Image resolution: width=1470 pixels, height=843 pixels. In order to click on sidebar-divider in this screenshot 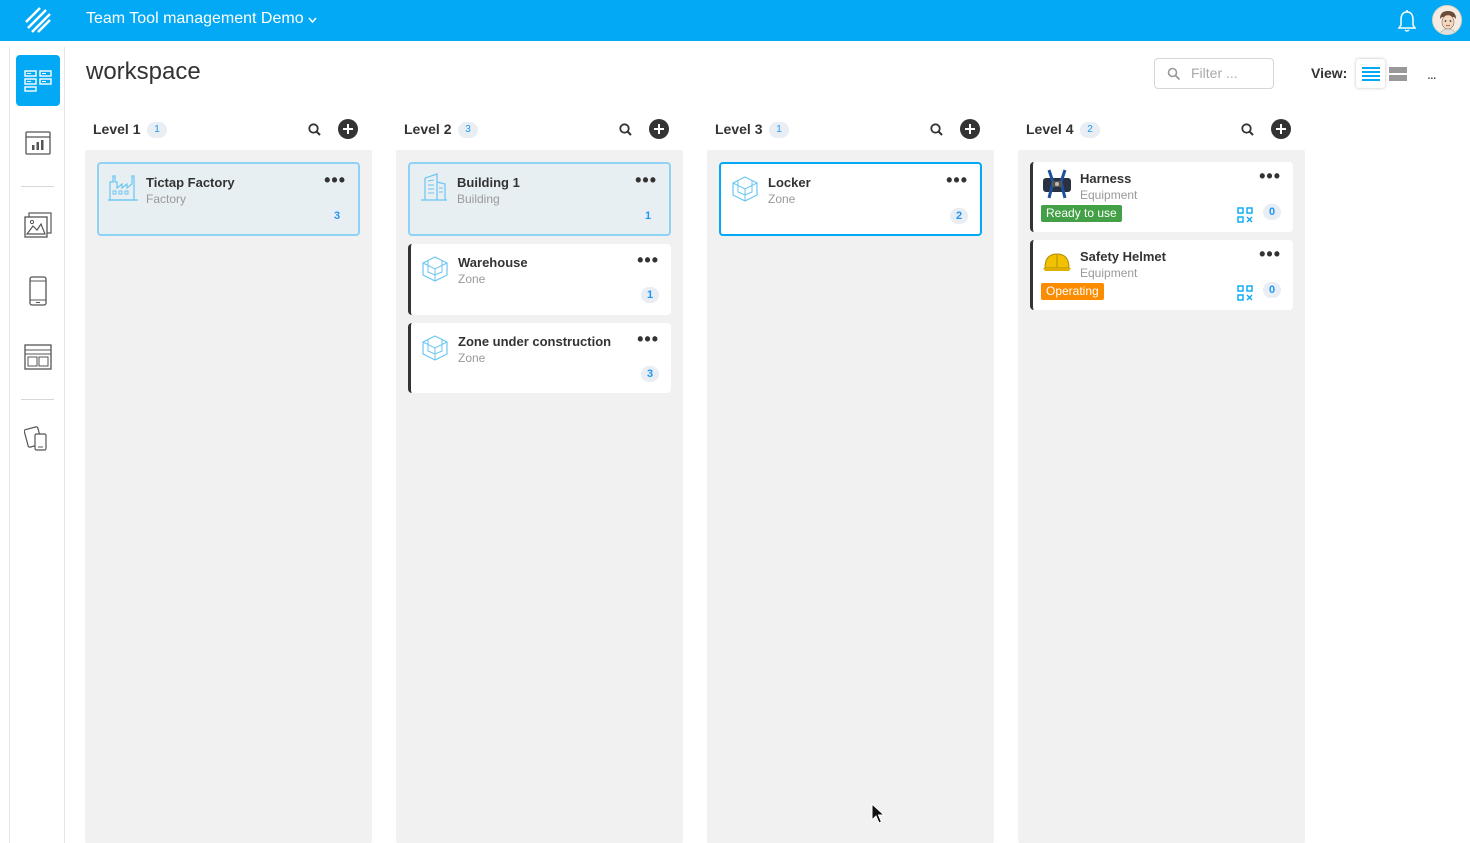, I will do `click(37, 186)`.